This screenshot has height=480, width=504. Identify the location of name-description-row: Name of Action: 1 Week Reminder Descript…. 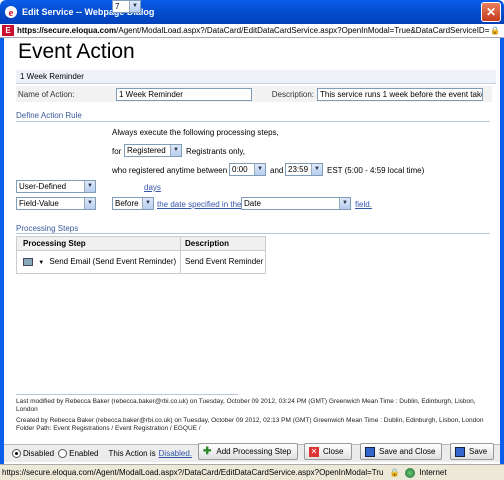
(254, 94).